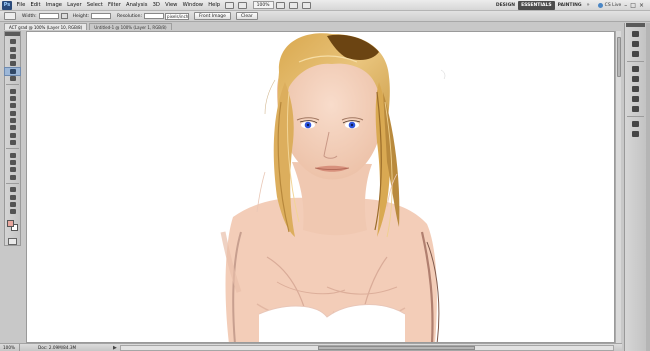  What do you see at coordinates (636, 123) in the screenshot?
I see `history-panel-icon` at bounding box center [636, 123].